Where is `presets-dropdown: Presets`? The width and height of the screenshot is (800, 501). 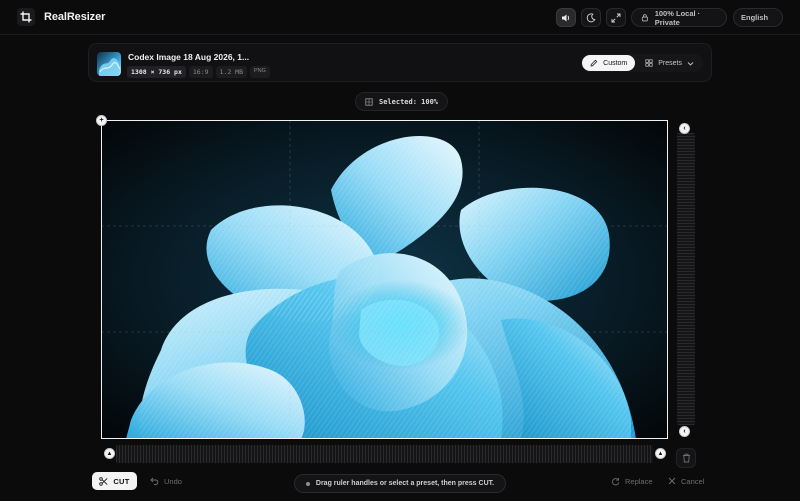 presets-dropdown: Presets is located at coordinates (669, 63).